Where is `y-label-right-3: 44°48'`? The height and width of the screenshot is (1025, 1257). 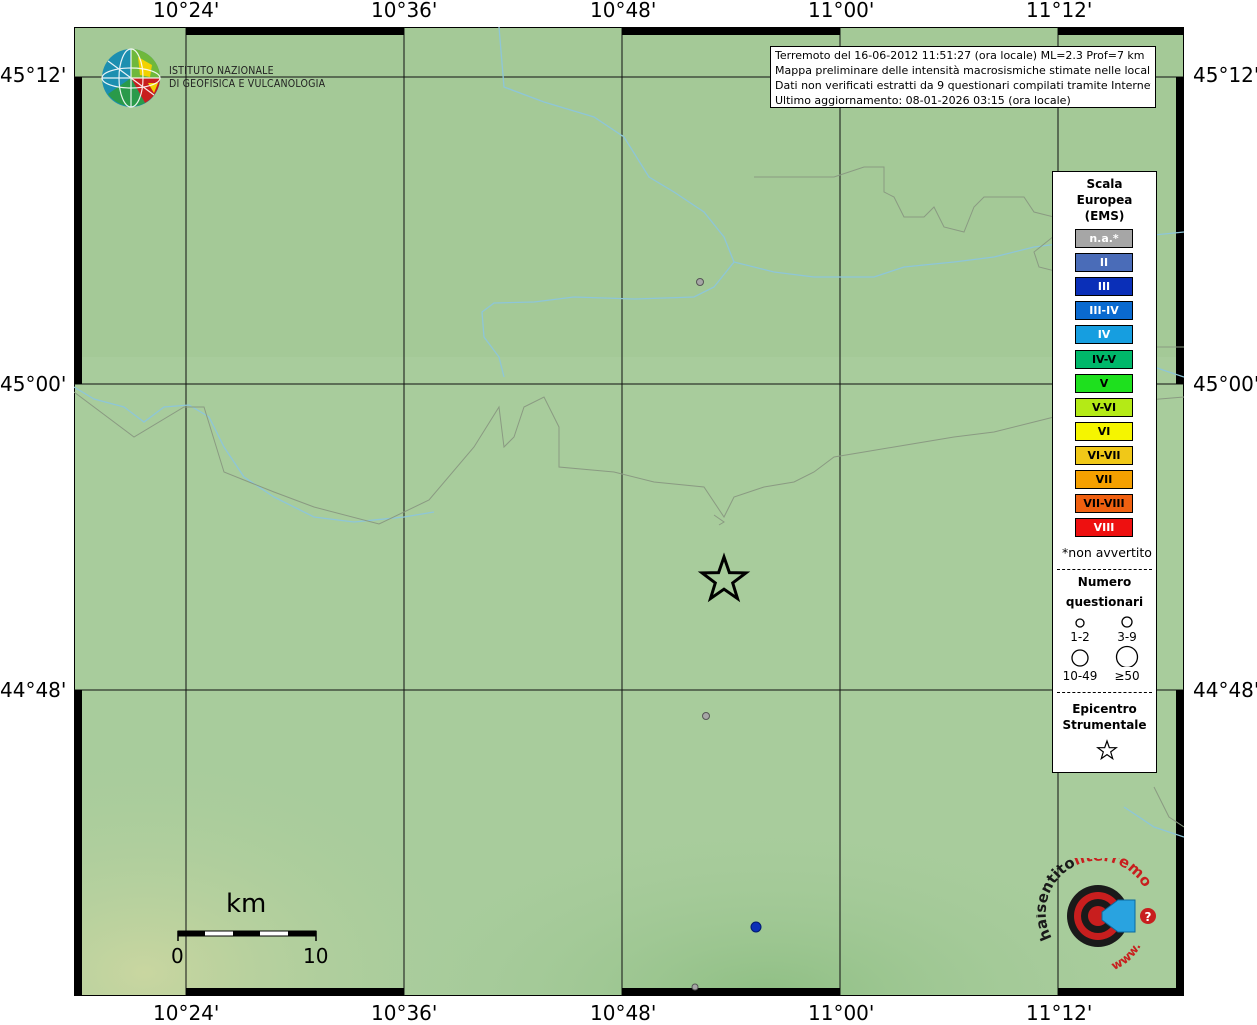 y-label-right-3: 44°48' is located at coordinates (1225, 690).